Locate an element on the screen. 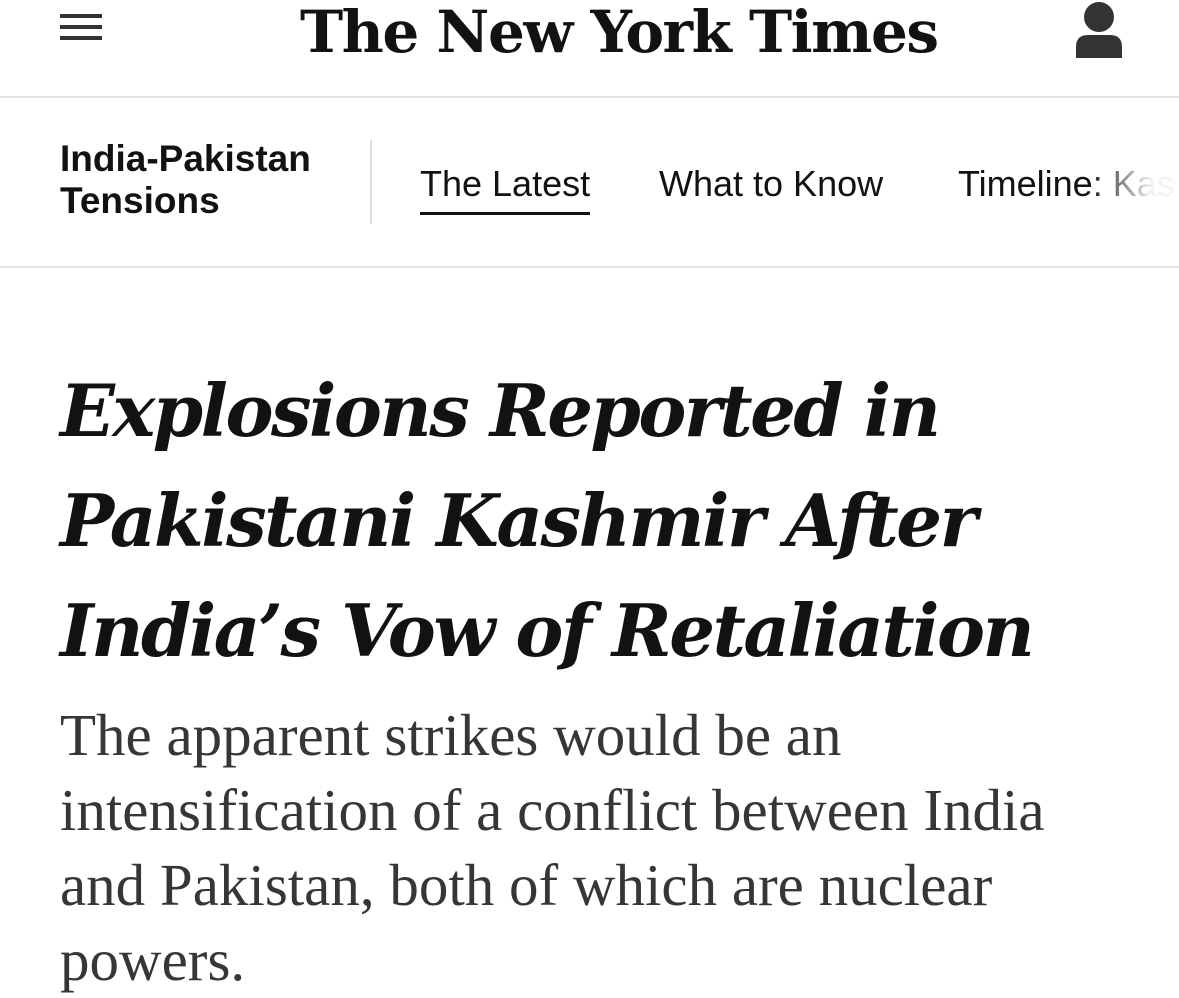  tab-the-latest: The Latest is located at coordinates (505, 188).